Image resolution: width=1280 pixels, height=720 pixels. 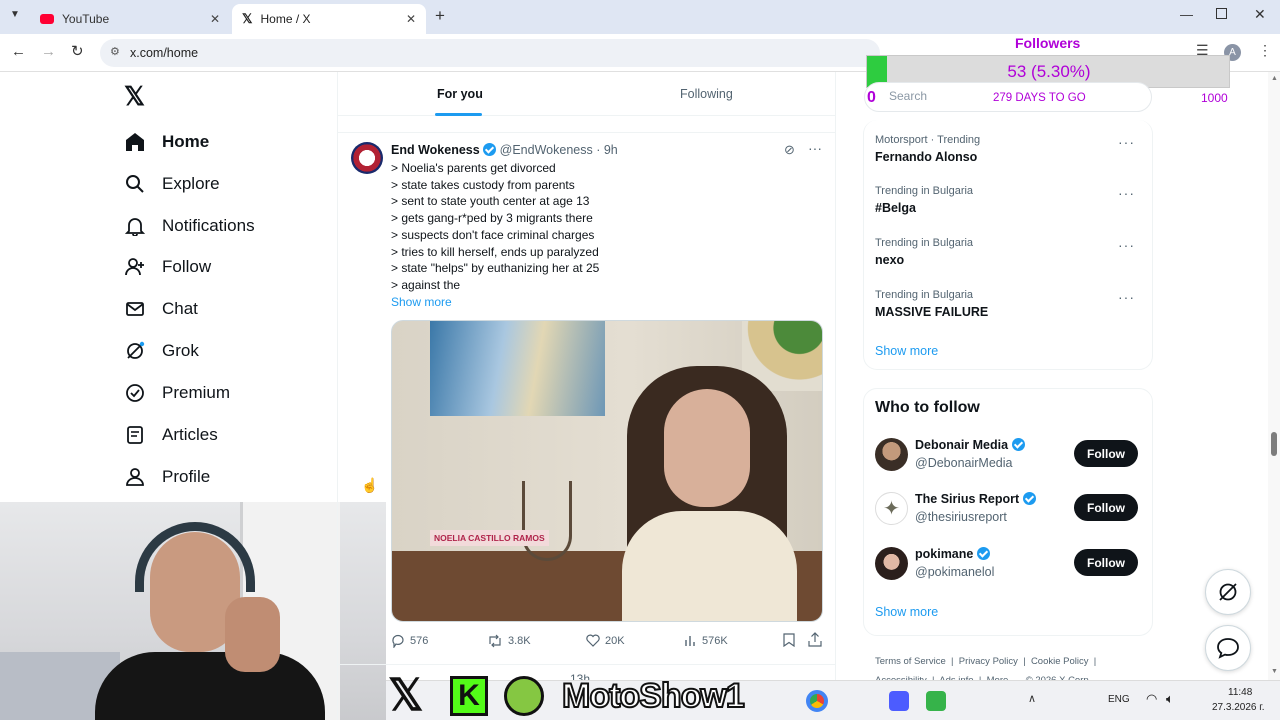 I want to click on sidebar-item-label: Notifications, so click(x=208, y=225).